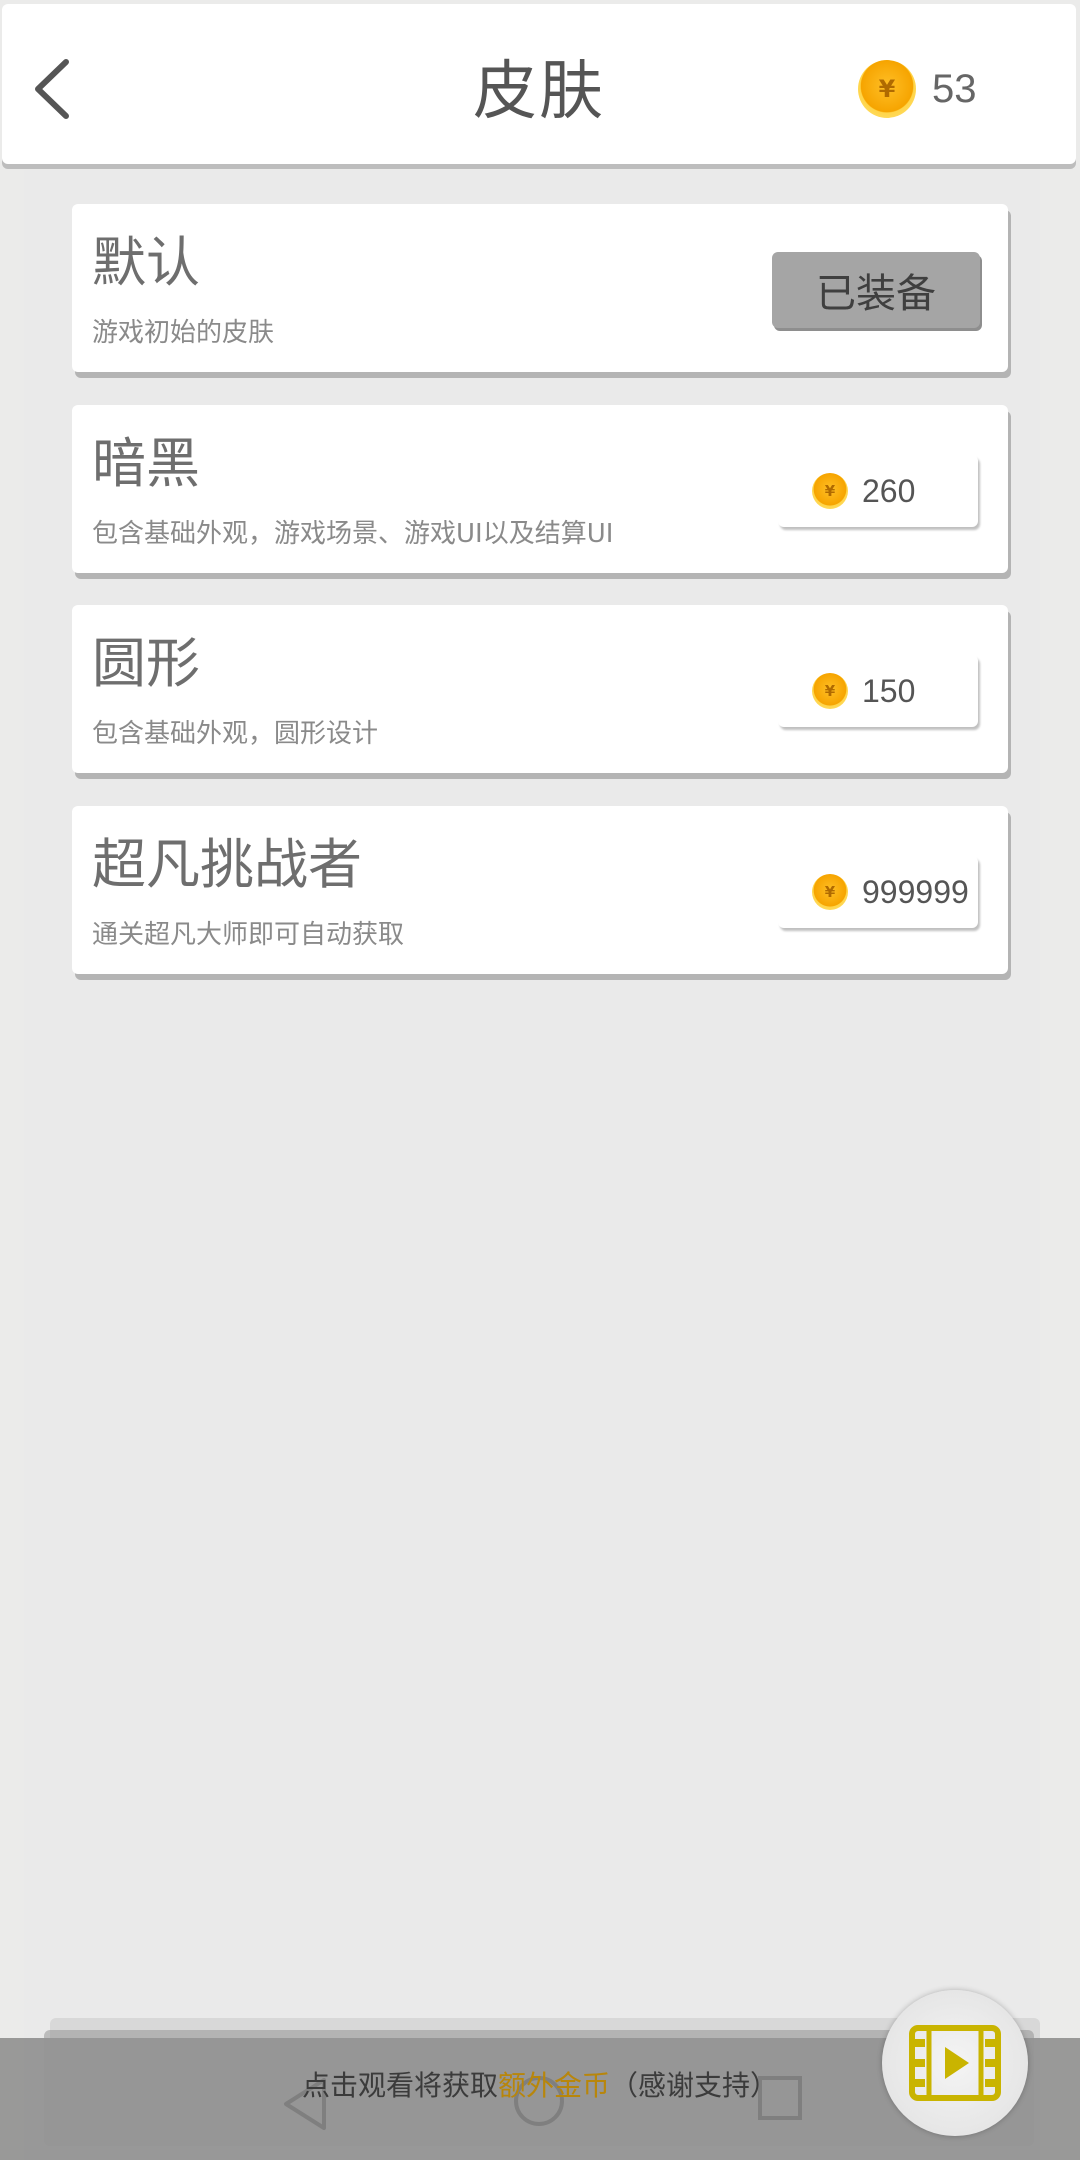 The width and height of the screenshot is (1080, 2160). I want to click on skin-description: 游戏初始的皮肤, so click(183, 333).